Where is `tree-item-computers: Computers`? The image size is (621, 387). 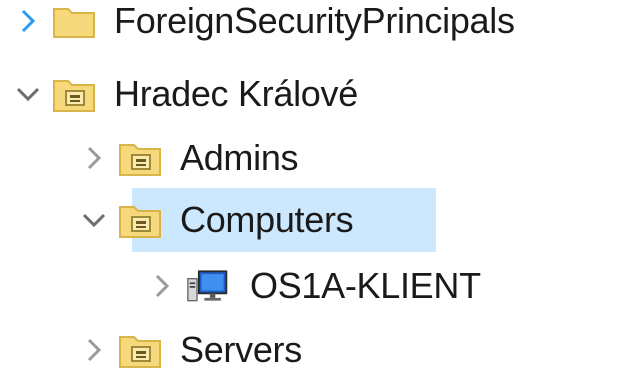
tree-item-computers: Computers is located at coordinates (258, 220).